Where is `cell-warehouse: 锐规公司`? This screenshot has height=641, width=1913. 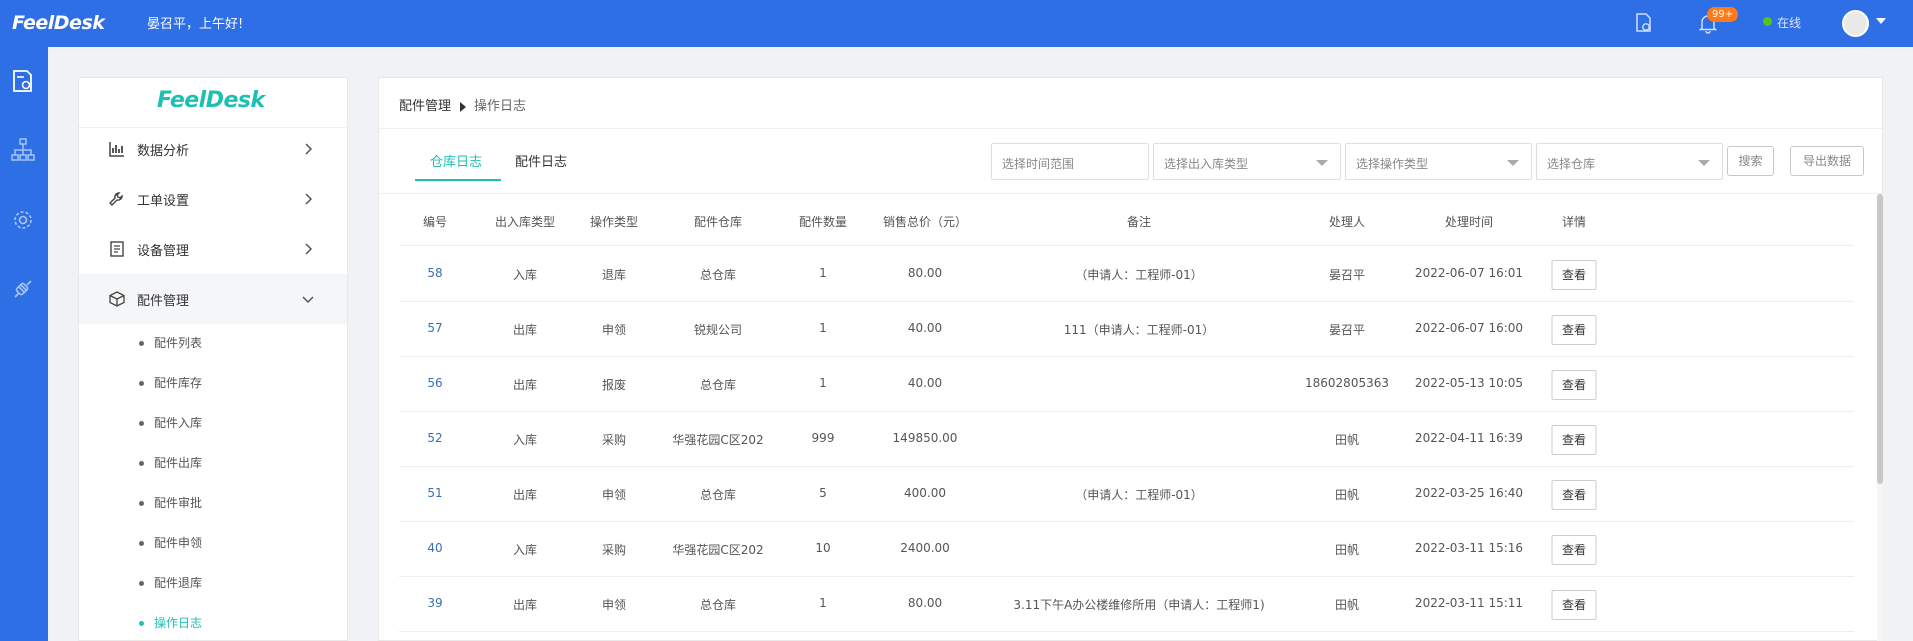
cell-warehouse: 锐规公司 is located at coordinates (718, 330).